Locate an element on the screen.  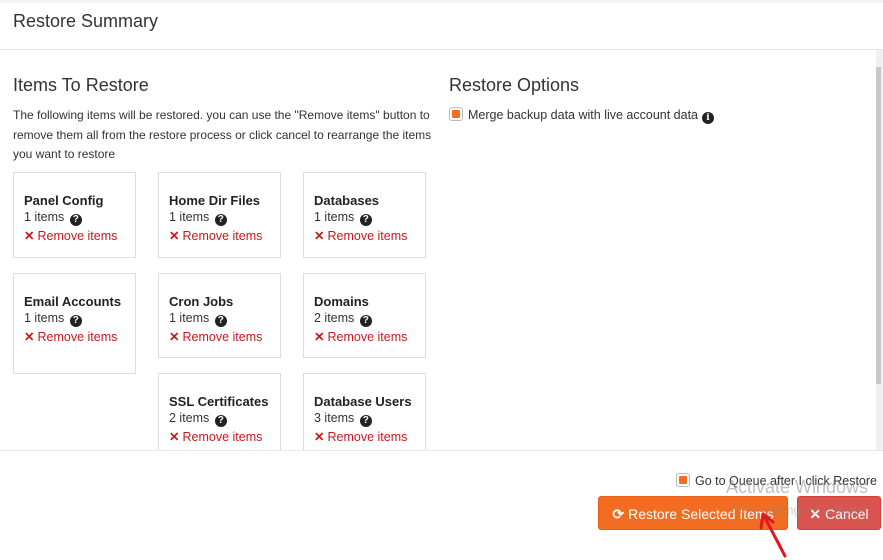
item-card-panel-config: Panel Config 1 items ? ✕ Remove items is located at coordinates (74, 215).